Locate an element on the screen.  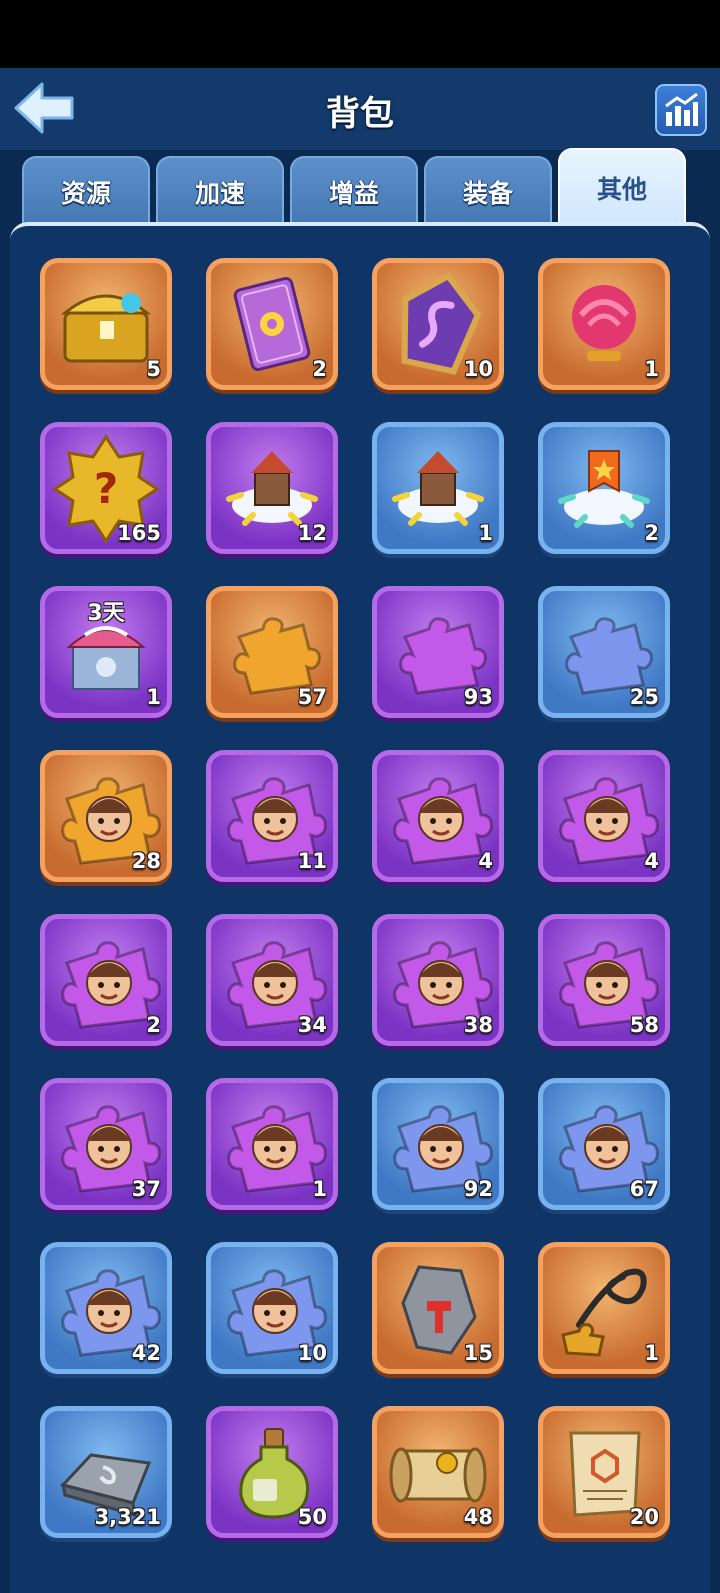
item-count: 20 is located at coordinates (644, 1517).